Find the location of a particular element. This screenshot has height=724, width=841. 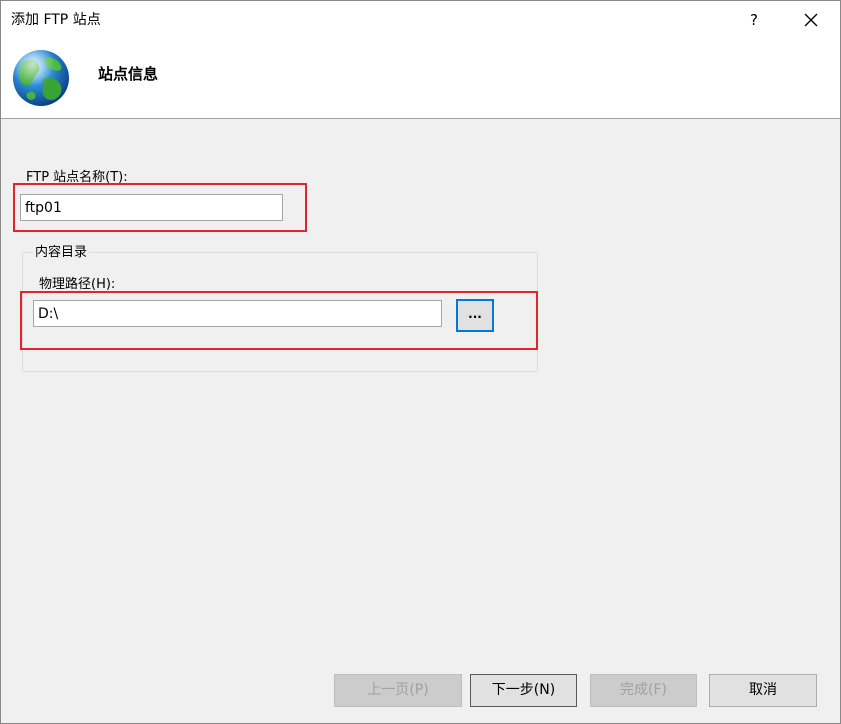

finish-button: 完成(F) is located at coordinates (643, 690).